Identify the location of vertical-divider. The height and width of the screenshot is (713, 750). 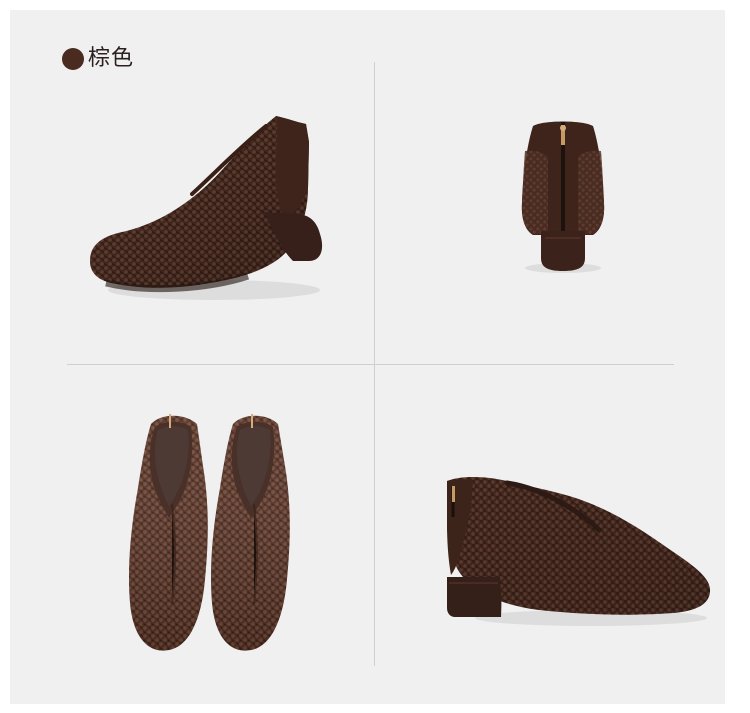
(374, 364).